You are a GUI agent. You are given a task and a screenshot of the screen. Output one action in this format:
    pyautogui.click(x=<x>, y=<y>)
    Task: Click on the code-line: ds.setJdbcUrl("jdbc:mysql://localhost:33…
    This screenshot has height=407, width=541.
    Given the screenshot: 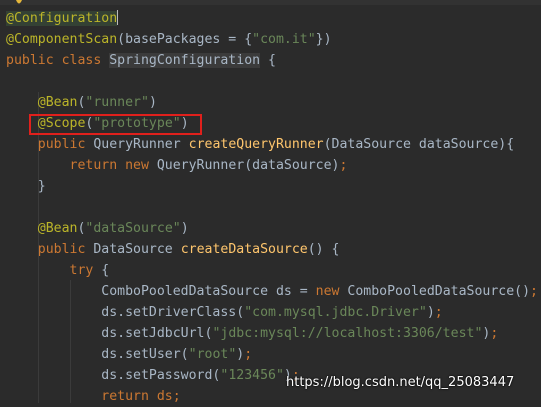 What is the action you would take?
    pyautogui.click(x=252, y=333)
    